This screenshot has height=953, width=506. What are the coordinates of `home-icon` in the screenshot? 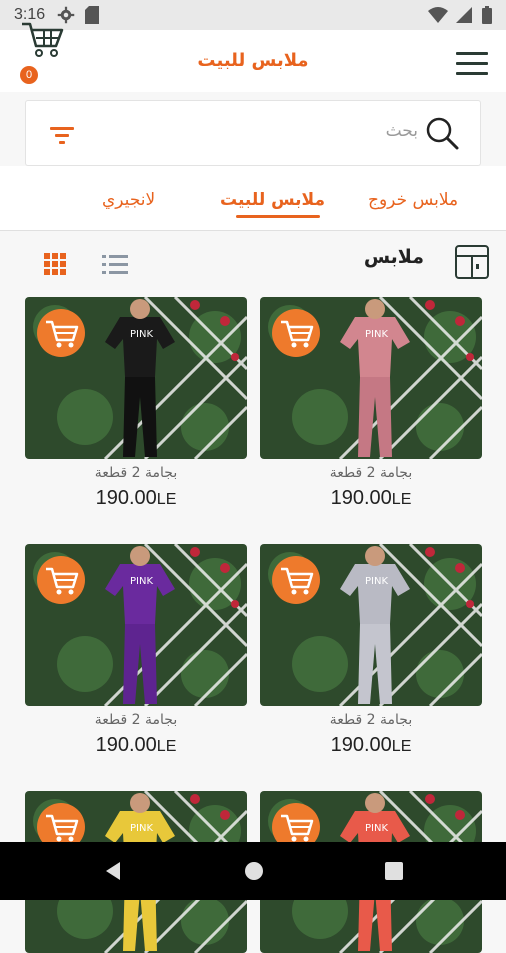 It's located at (254, 871).